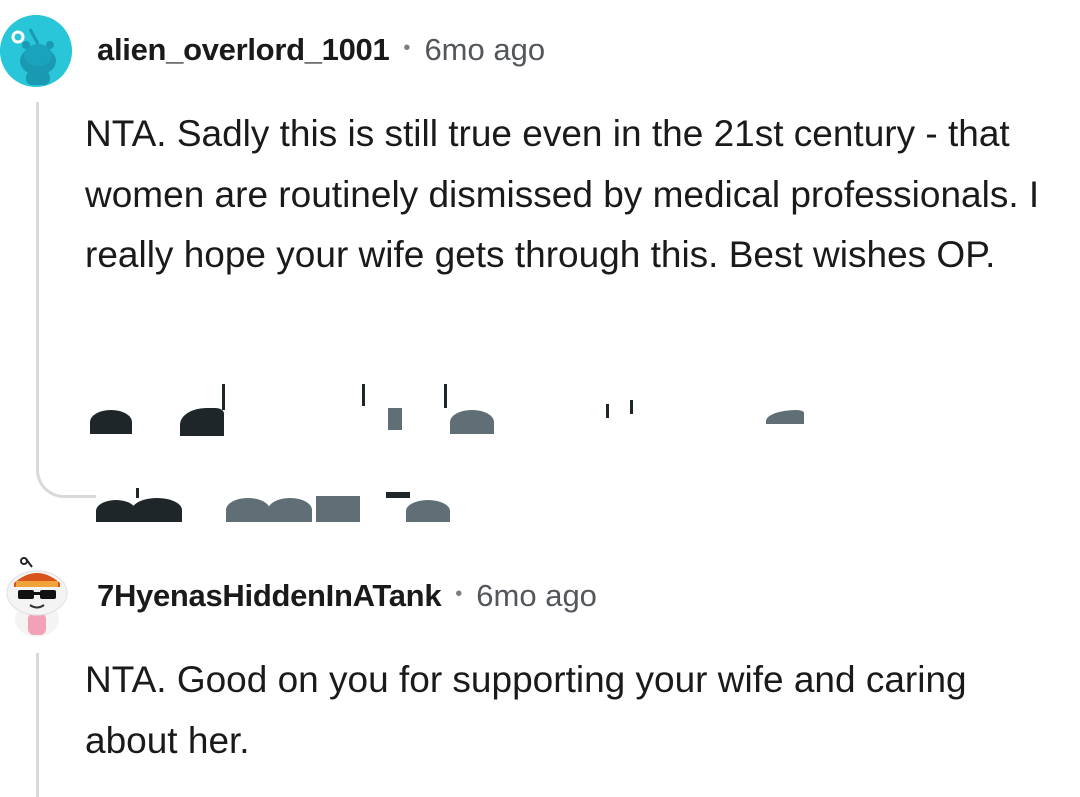 This screenshot has height=797, width=1080. What do you see at coordinates (243, 50) in the screenshot?
I see `username-link: alien_overlord_1001` at bounding box center [243, 50].